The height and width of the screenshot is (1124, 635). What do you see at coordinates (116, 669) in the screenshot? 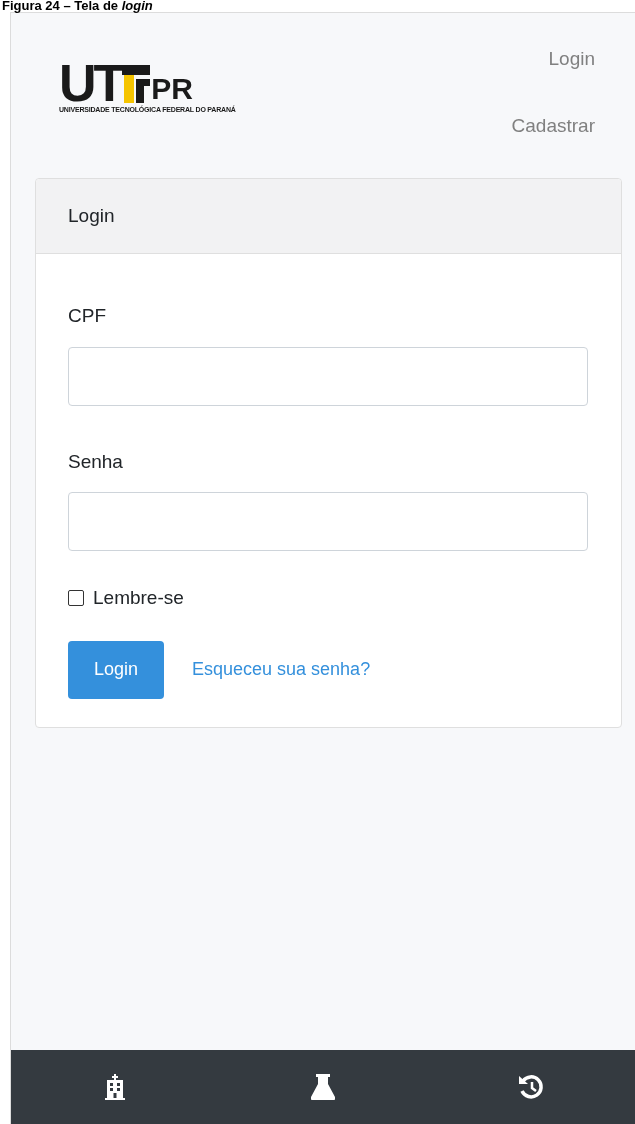
I see `login-button: Login` at bounding box center [116, 669].